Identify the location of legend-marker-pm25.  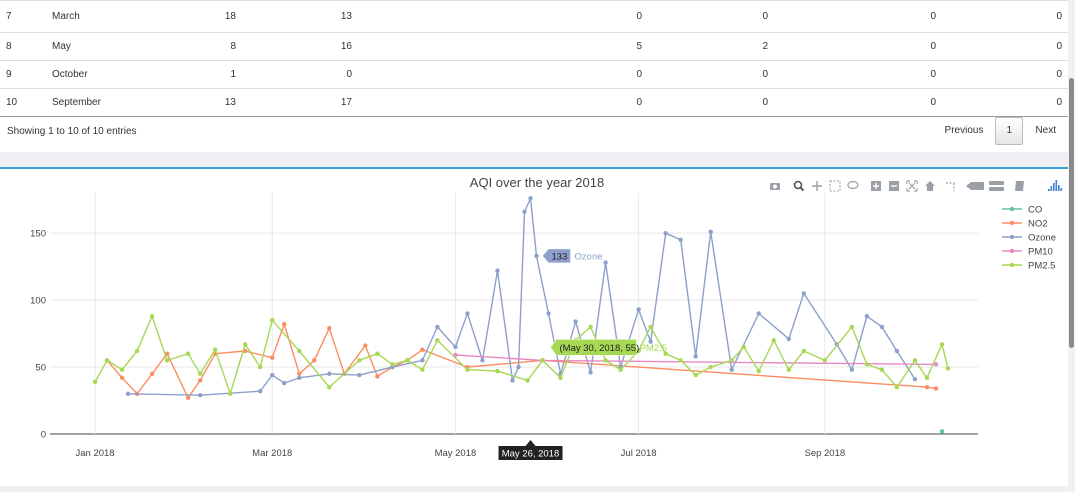
(1012, 265).